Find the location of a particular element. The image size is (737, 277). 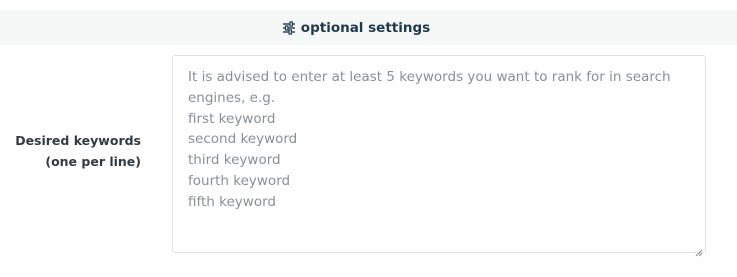

keywords-field-label: Desired keywords (one per line) is located at coordinates (78, 151).